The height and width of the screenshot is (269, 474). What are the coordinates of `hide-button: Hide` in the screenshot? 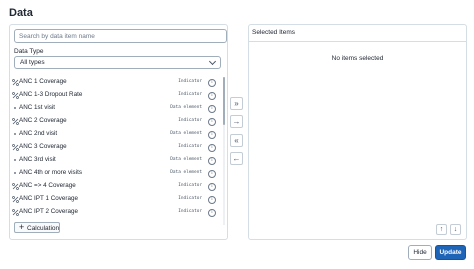 It's located at (420, 252).